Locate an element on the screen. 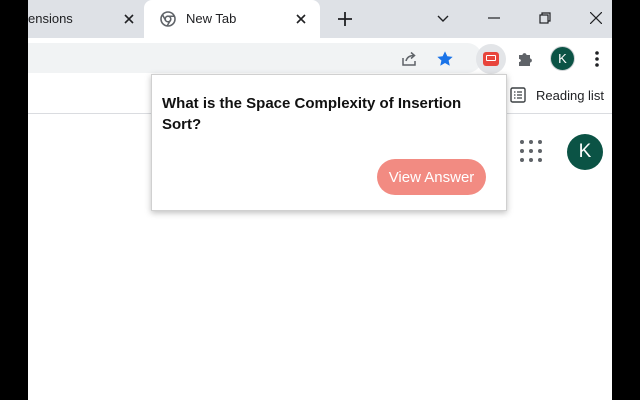  tab-strip: ensions New Tab is located at coordinates (320, 19).